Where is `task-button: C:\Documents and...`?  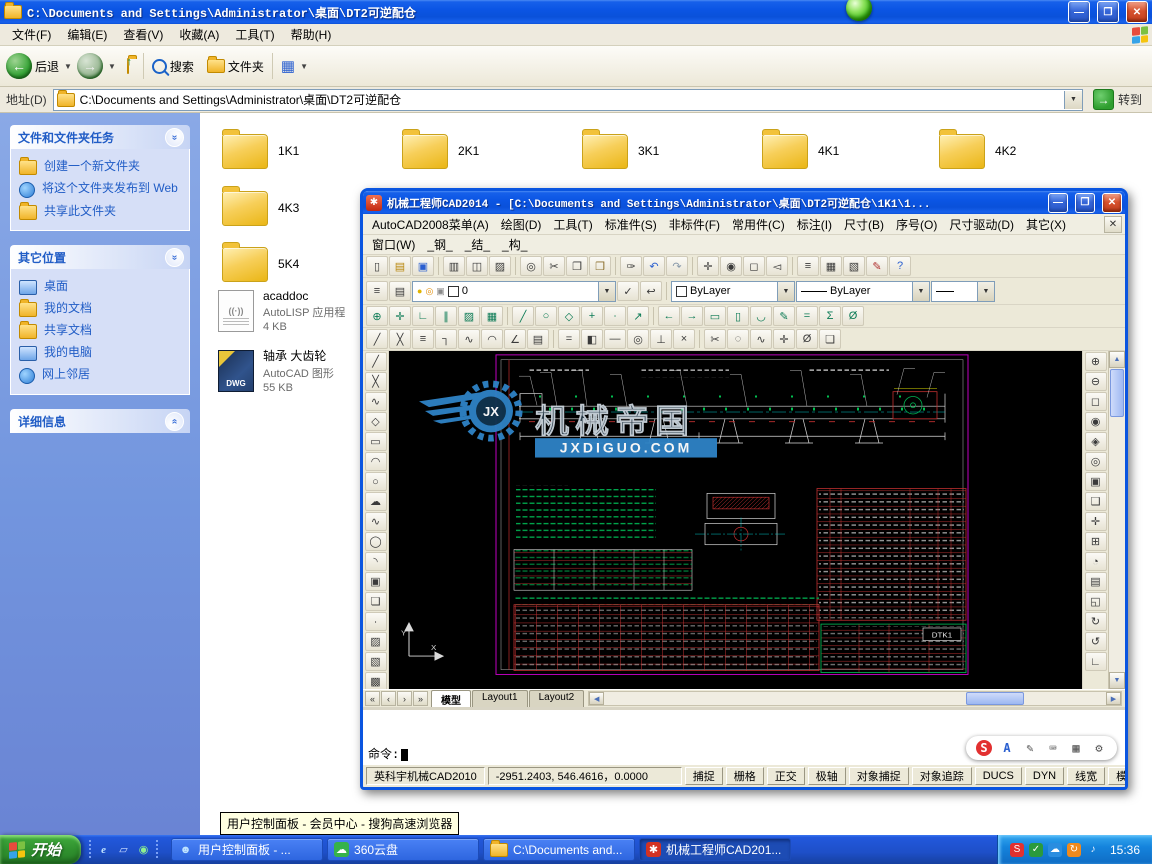
task-button: C:\Documents and... is located at coordinates (559, 849).